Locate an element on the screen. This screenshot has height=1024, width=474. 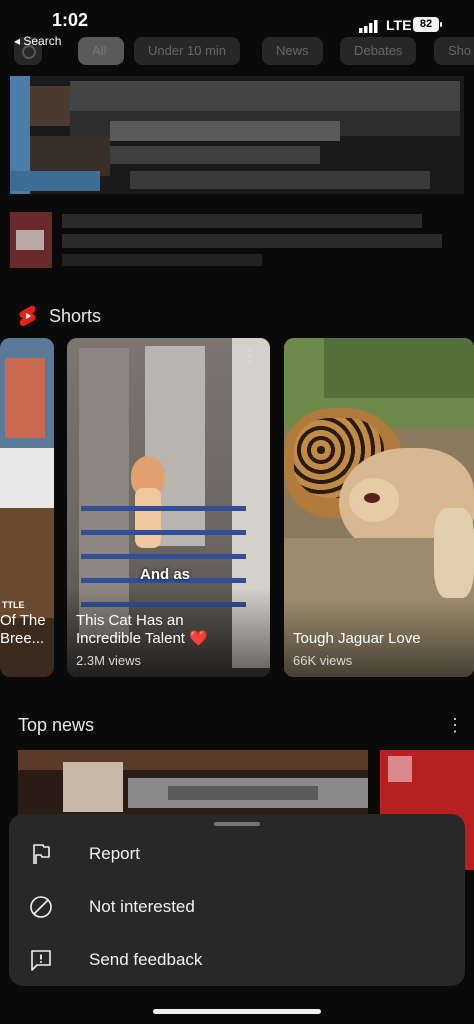
feedback-icon is located at coordinates (41, 960).